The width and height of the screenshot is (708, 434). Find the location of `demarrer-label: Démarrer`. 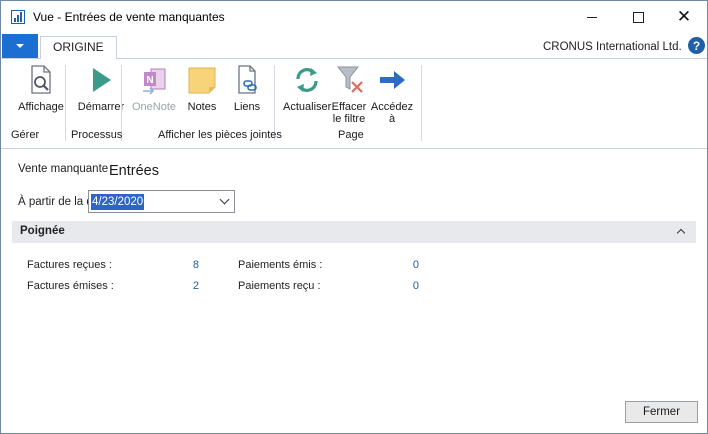

demarrer-label: Démarrer is located at coordinates (101, 107).